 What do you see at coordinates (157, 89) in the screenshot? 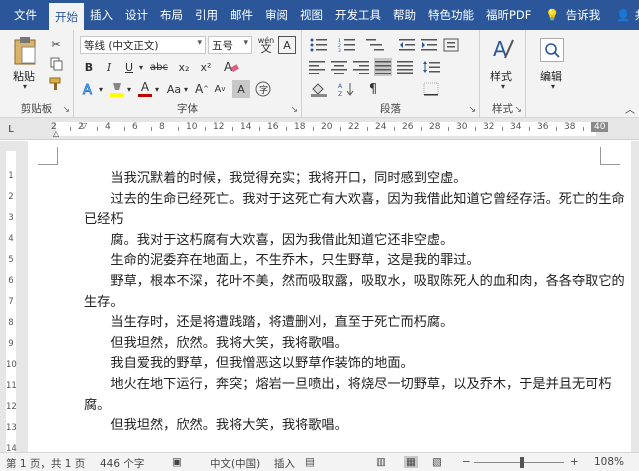
I see `font-color-dropdown-icon: ▾` at bounding box center [157, 89].